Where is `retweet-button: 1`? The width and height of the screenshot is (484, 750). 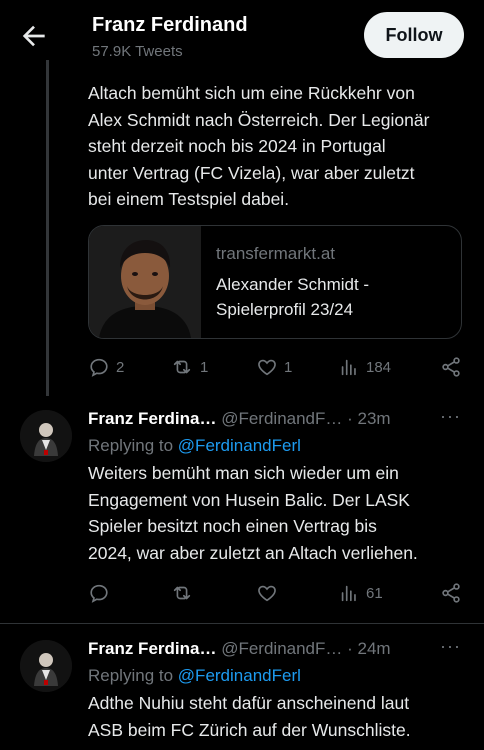 retweet-button: 1 is located at coordinates (189, 367).